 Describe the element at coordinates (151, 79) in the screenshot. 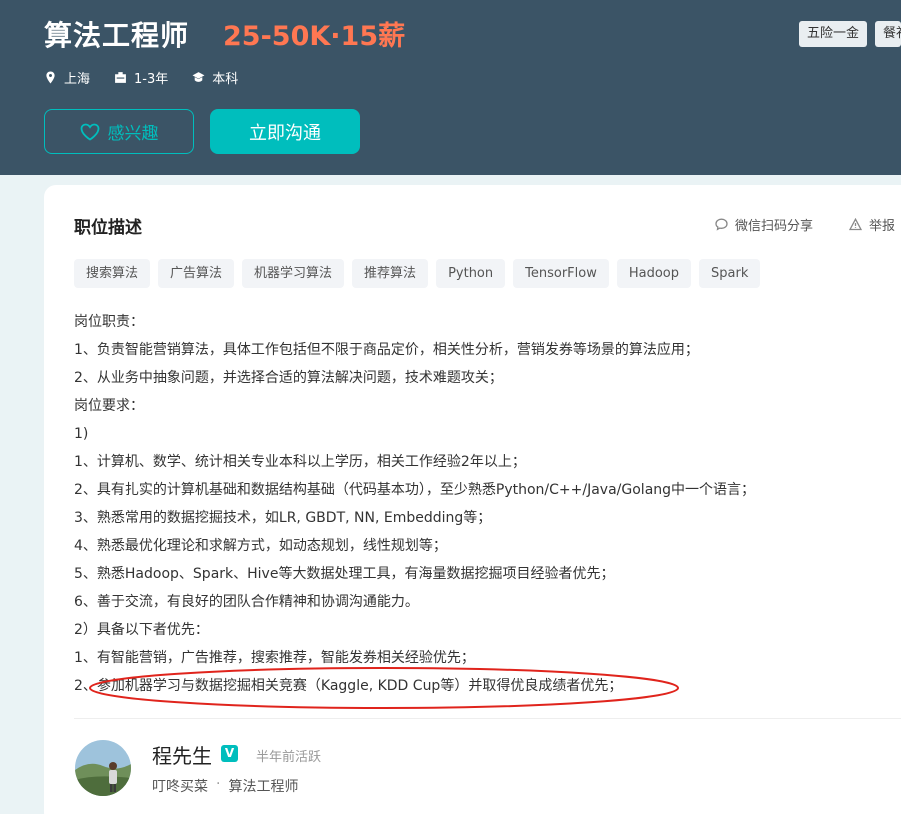

I see `experience-text: 1-3年` at that location.